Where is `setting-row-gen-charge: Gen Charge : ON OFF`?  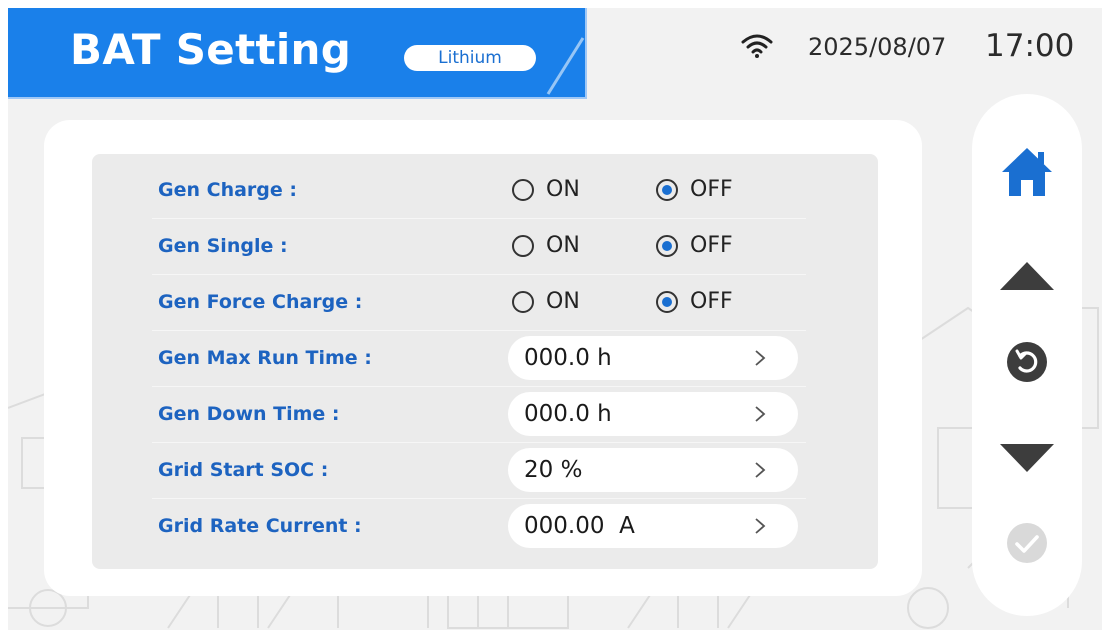 setting-row-gen-charge: Gen Charge : ON OFF is located at coordinates (479, 190).